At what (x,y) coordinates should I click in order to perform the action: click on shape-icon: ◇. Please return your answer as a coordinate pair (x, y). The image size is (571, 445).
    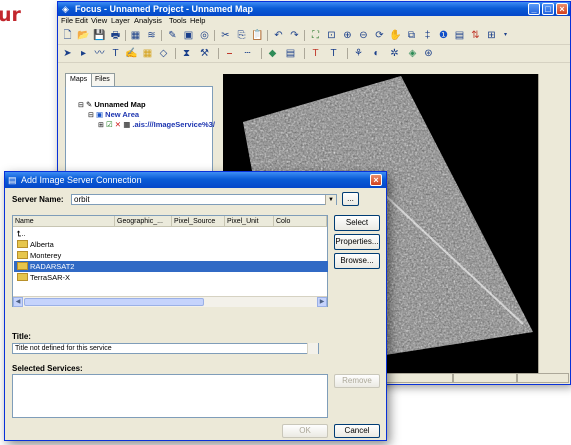
    Looking at the image, I should click on (163, 53).